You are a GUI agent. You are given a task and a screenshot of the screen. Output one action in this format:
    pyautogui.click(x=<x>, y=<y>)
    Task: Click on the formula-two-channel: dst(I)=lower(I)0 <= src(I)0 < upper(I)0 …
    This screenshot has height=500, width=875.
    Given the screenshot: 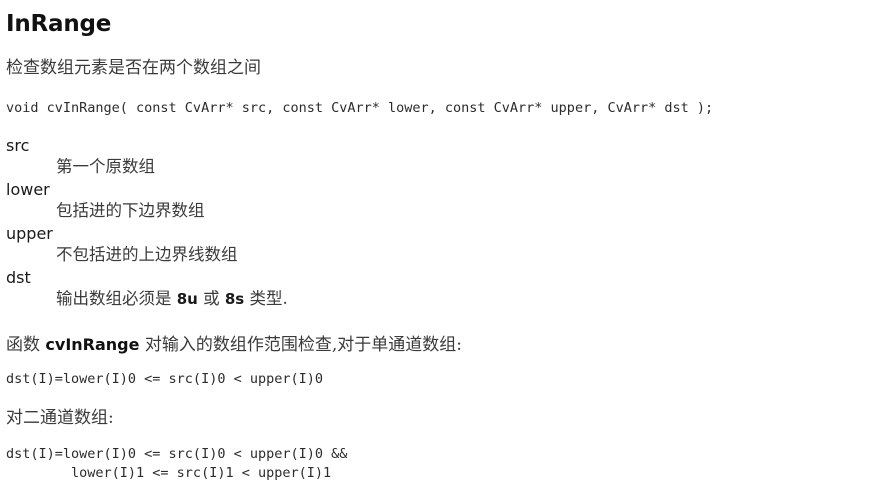 What is the action you would take?
    pyautogui.click(x=177, y=463)
    